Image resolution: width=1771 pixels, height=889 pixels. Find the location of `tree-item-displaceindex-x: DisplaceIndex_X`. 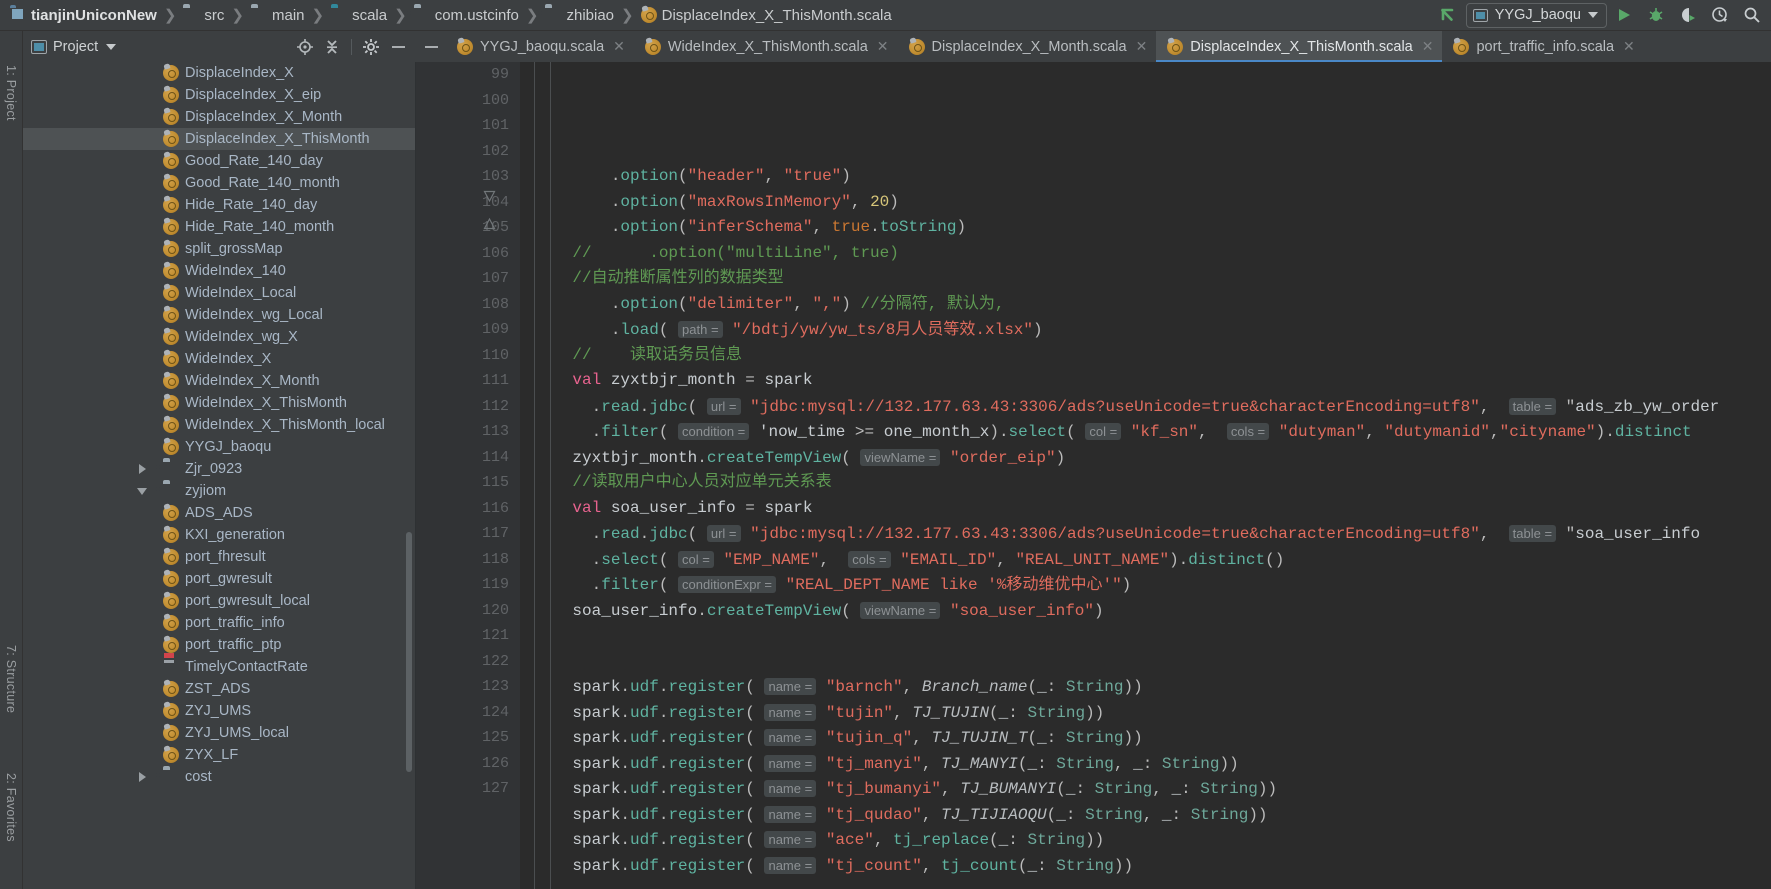

tree-item-displaceindex-x: DisplaceIndex_X is located at coordinates (219, 73).